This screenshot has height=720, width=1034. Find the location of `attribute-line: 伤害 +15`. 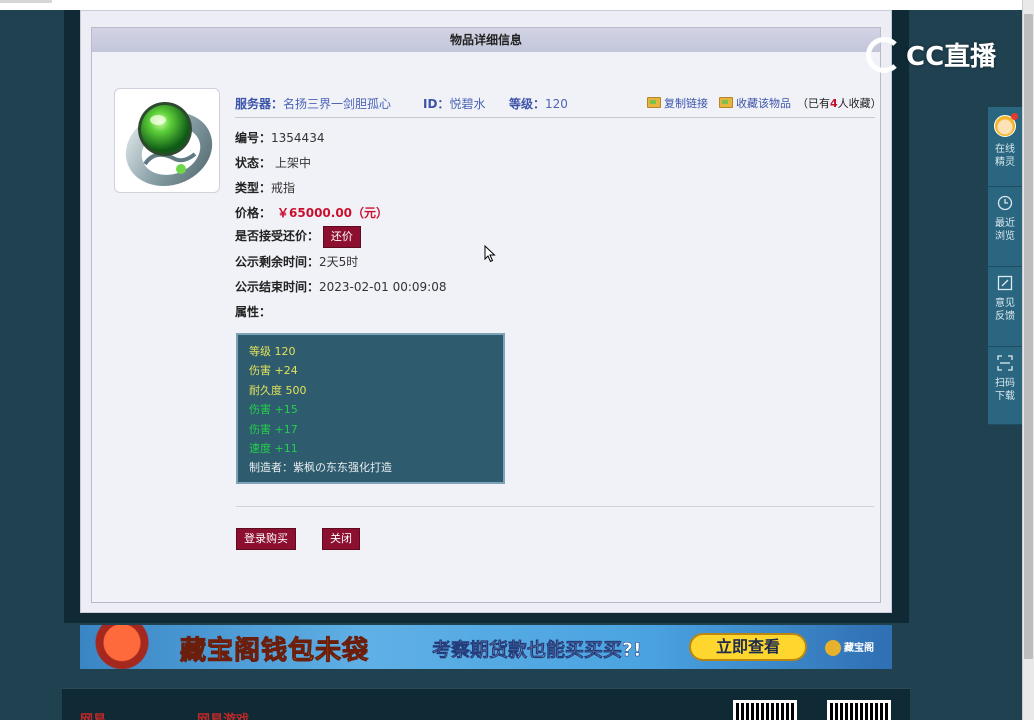

attribute-line: 伤害 +15 is located at coordinates (273, 410).